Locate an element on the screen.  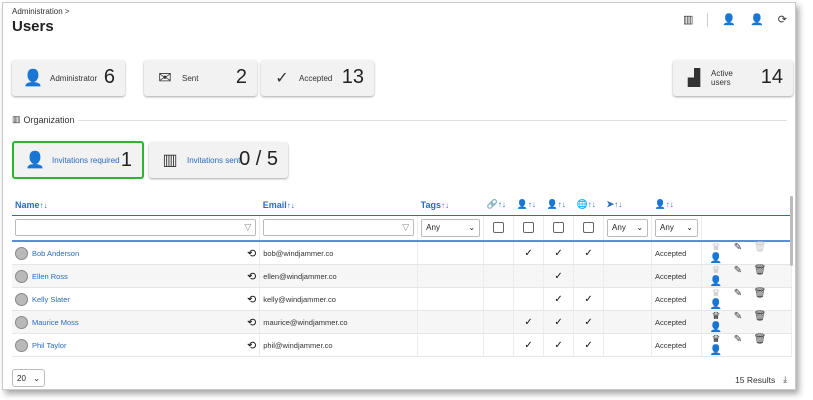
divider is located at coordinates (432, 120).